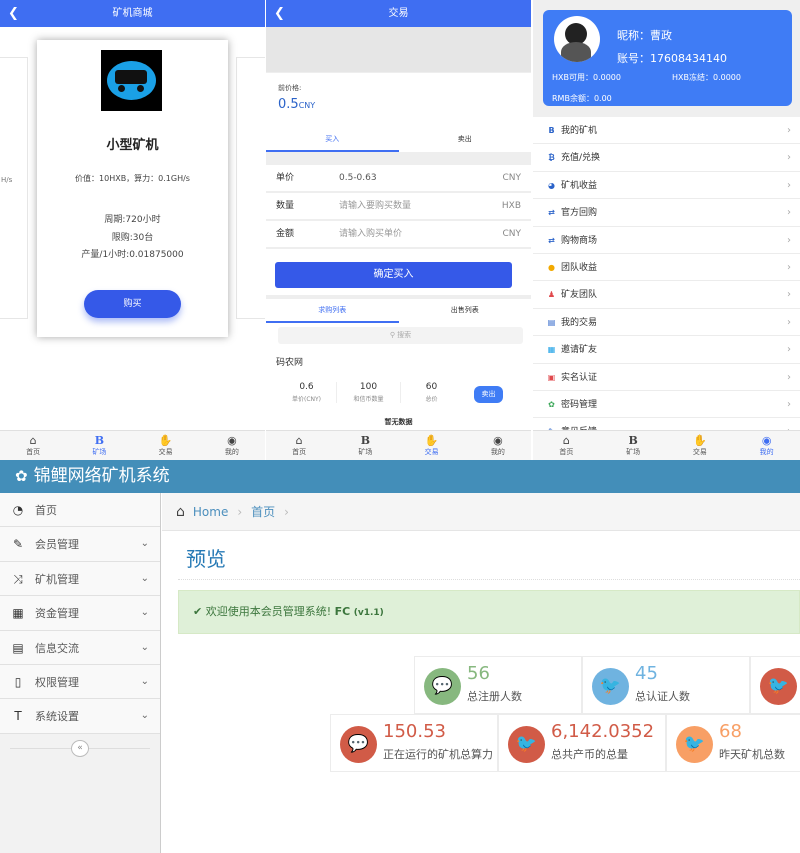 This screenshot has width=800, height=853. What do you see at coordinates (488, 394) in the screenshot?
I see `sell-button: 卖出` at bounding box center [488, 394].